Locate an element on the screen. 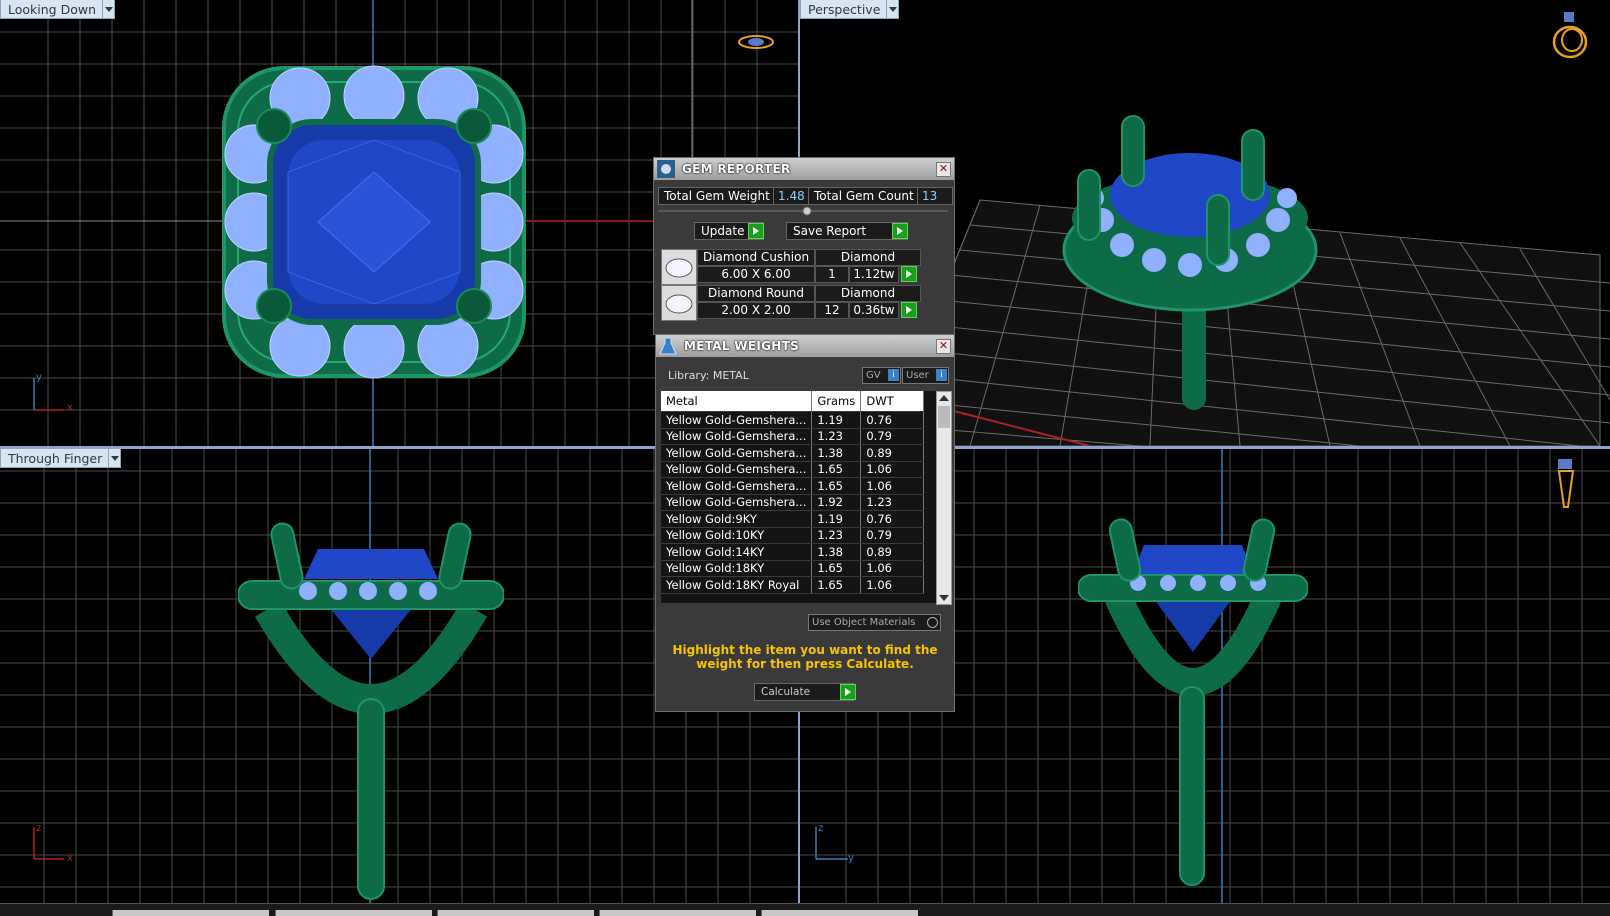 The image size is (1610, 916). cell-dwt: 1.23 is located at coordinates (892, 502).